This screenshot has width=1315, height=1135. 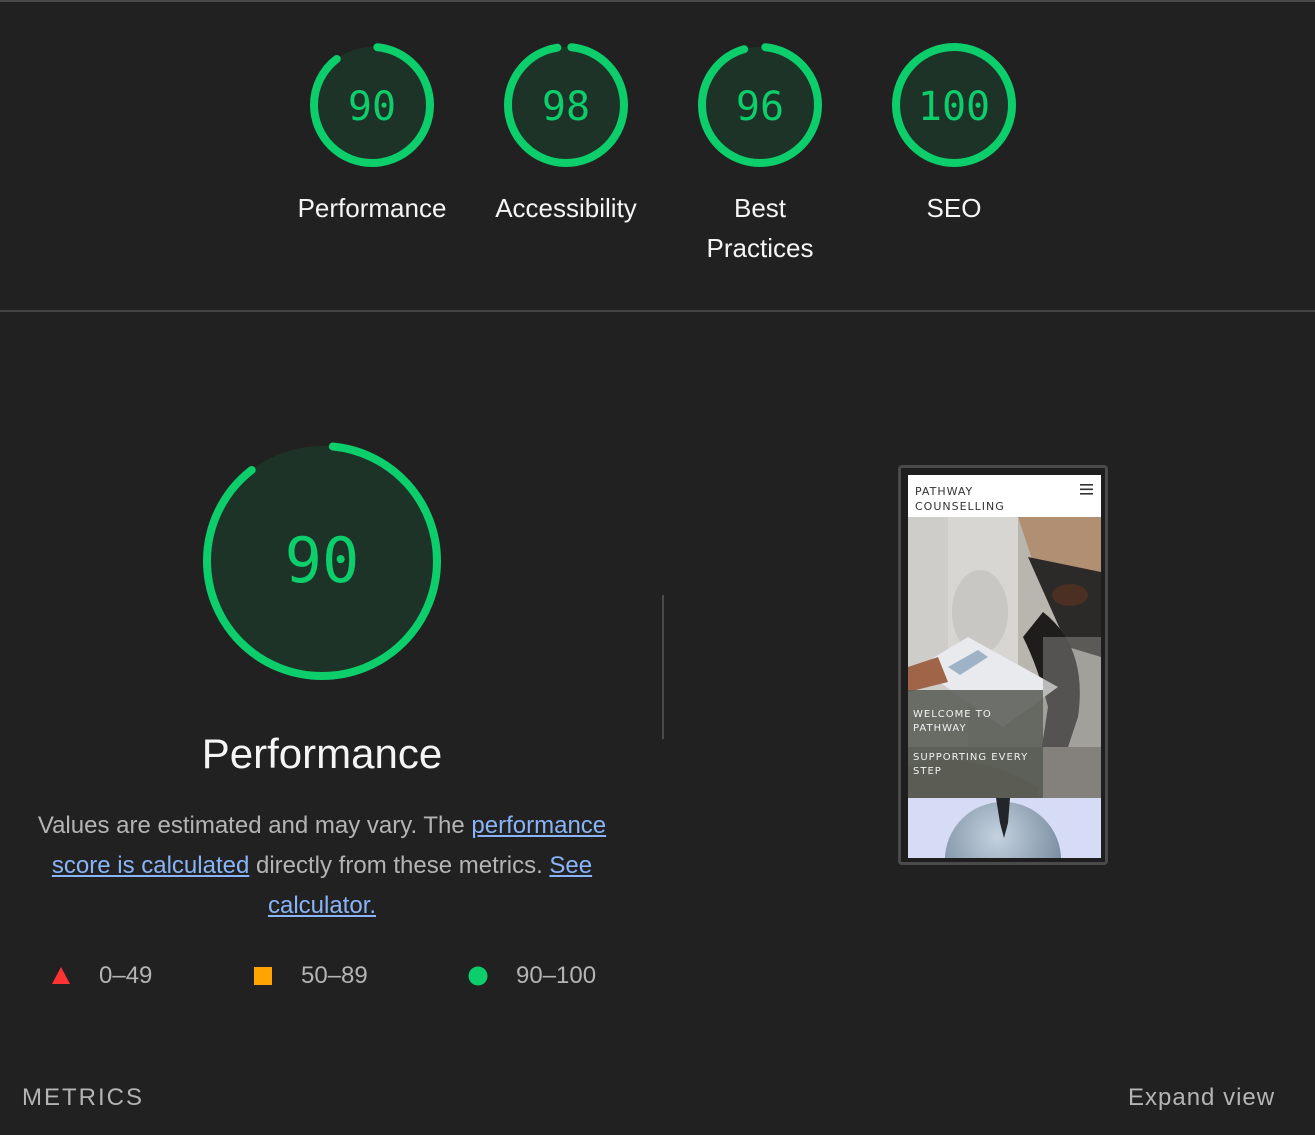 I want to click on gauge-performance-score: 90, so click(x=372, y=107).